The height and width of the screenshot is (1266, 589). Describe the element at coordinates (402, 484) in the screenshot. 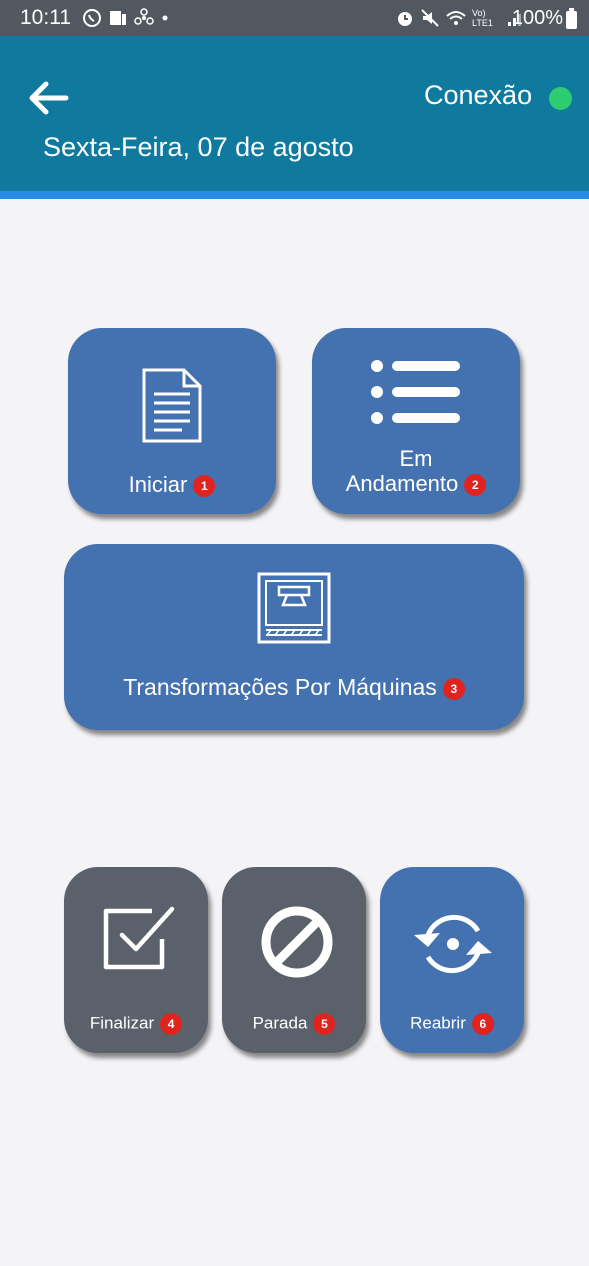

I see `em-andamento-label-line2: Andamento` at that location.